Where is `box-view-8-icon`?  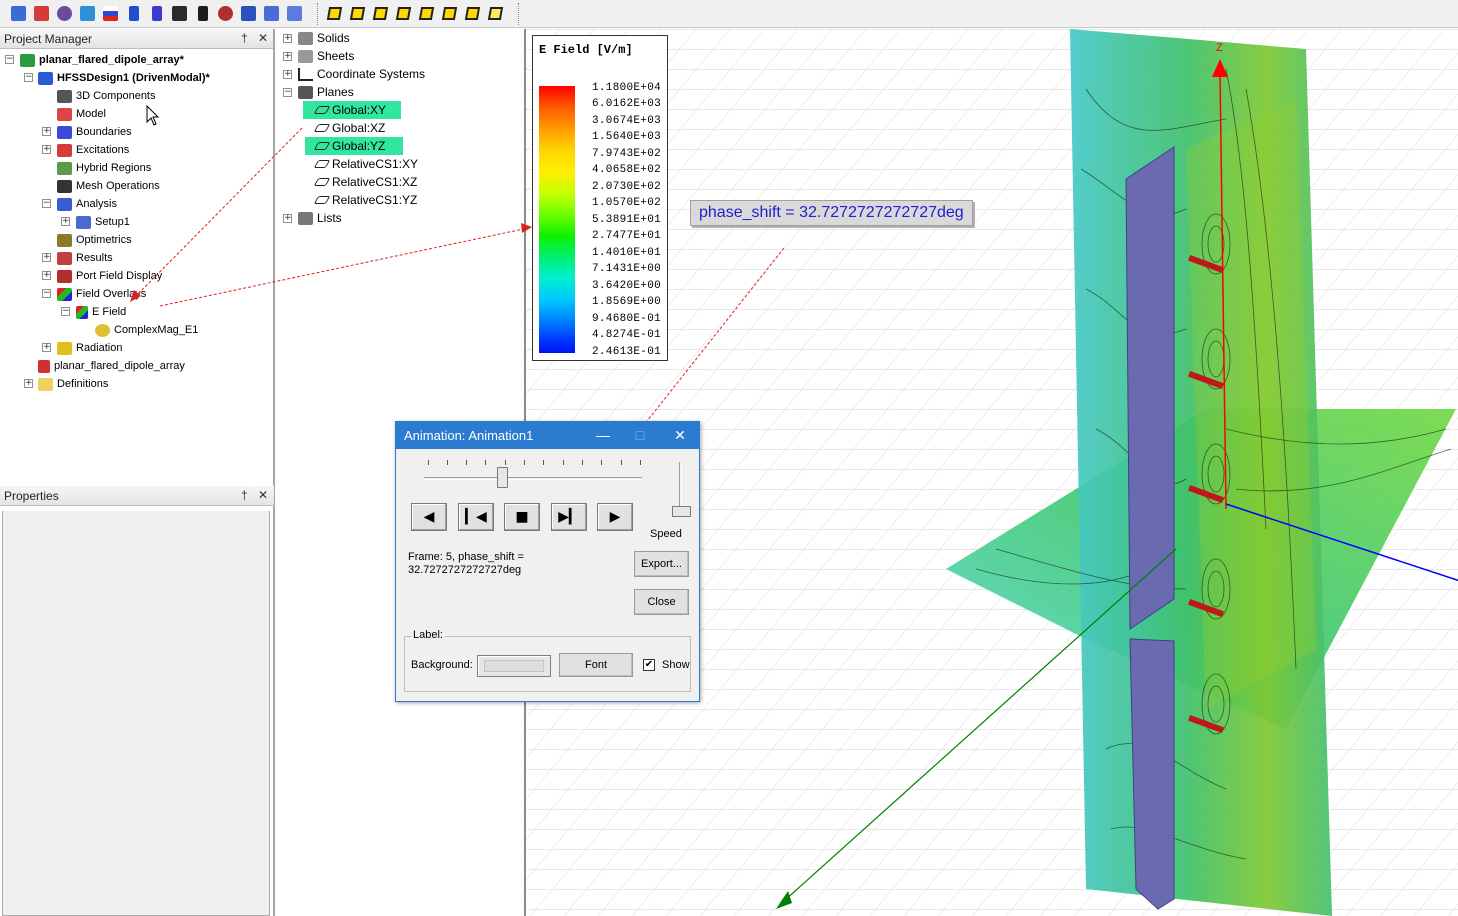 box-view-8-icon is located at coordinates (495, 13).